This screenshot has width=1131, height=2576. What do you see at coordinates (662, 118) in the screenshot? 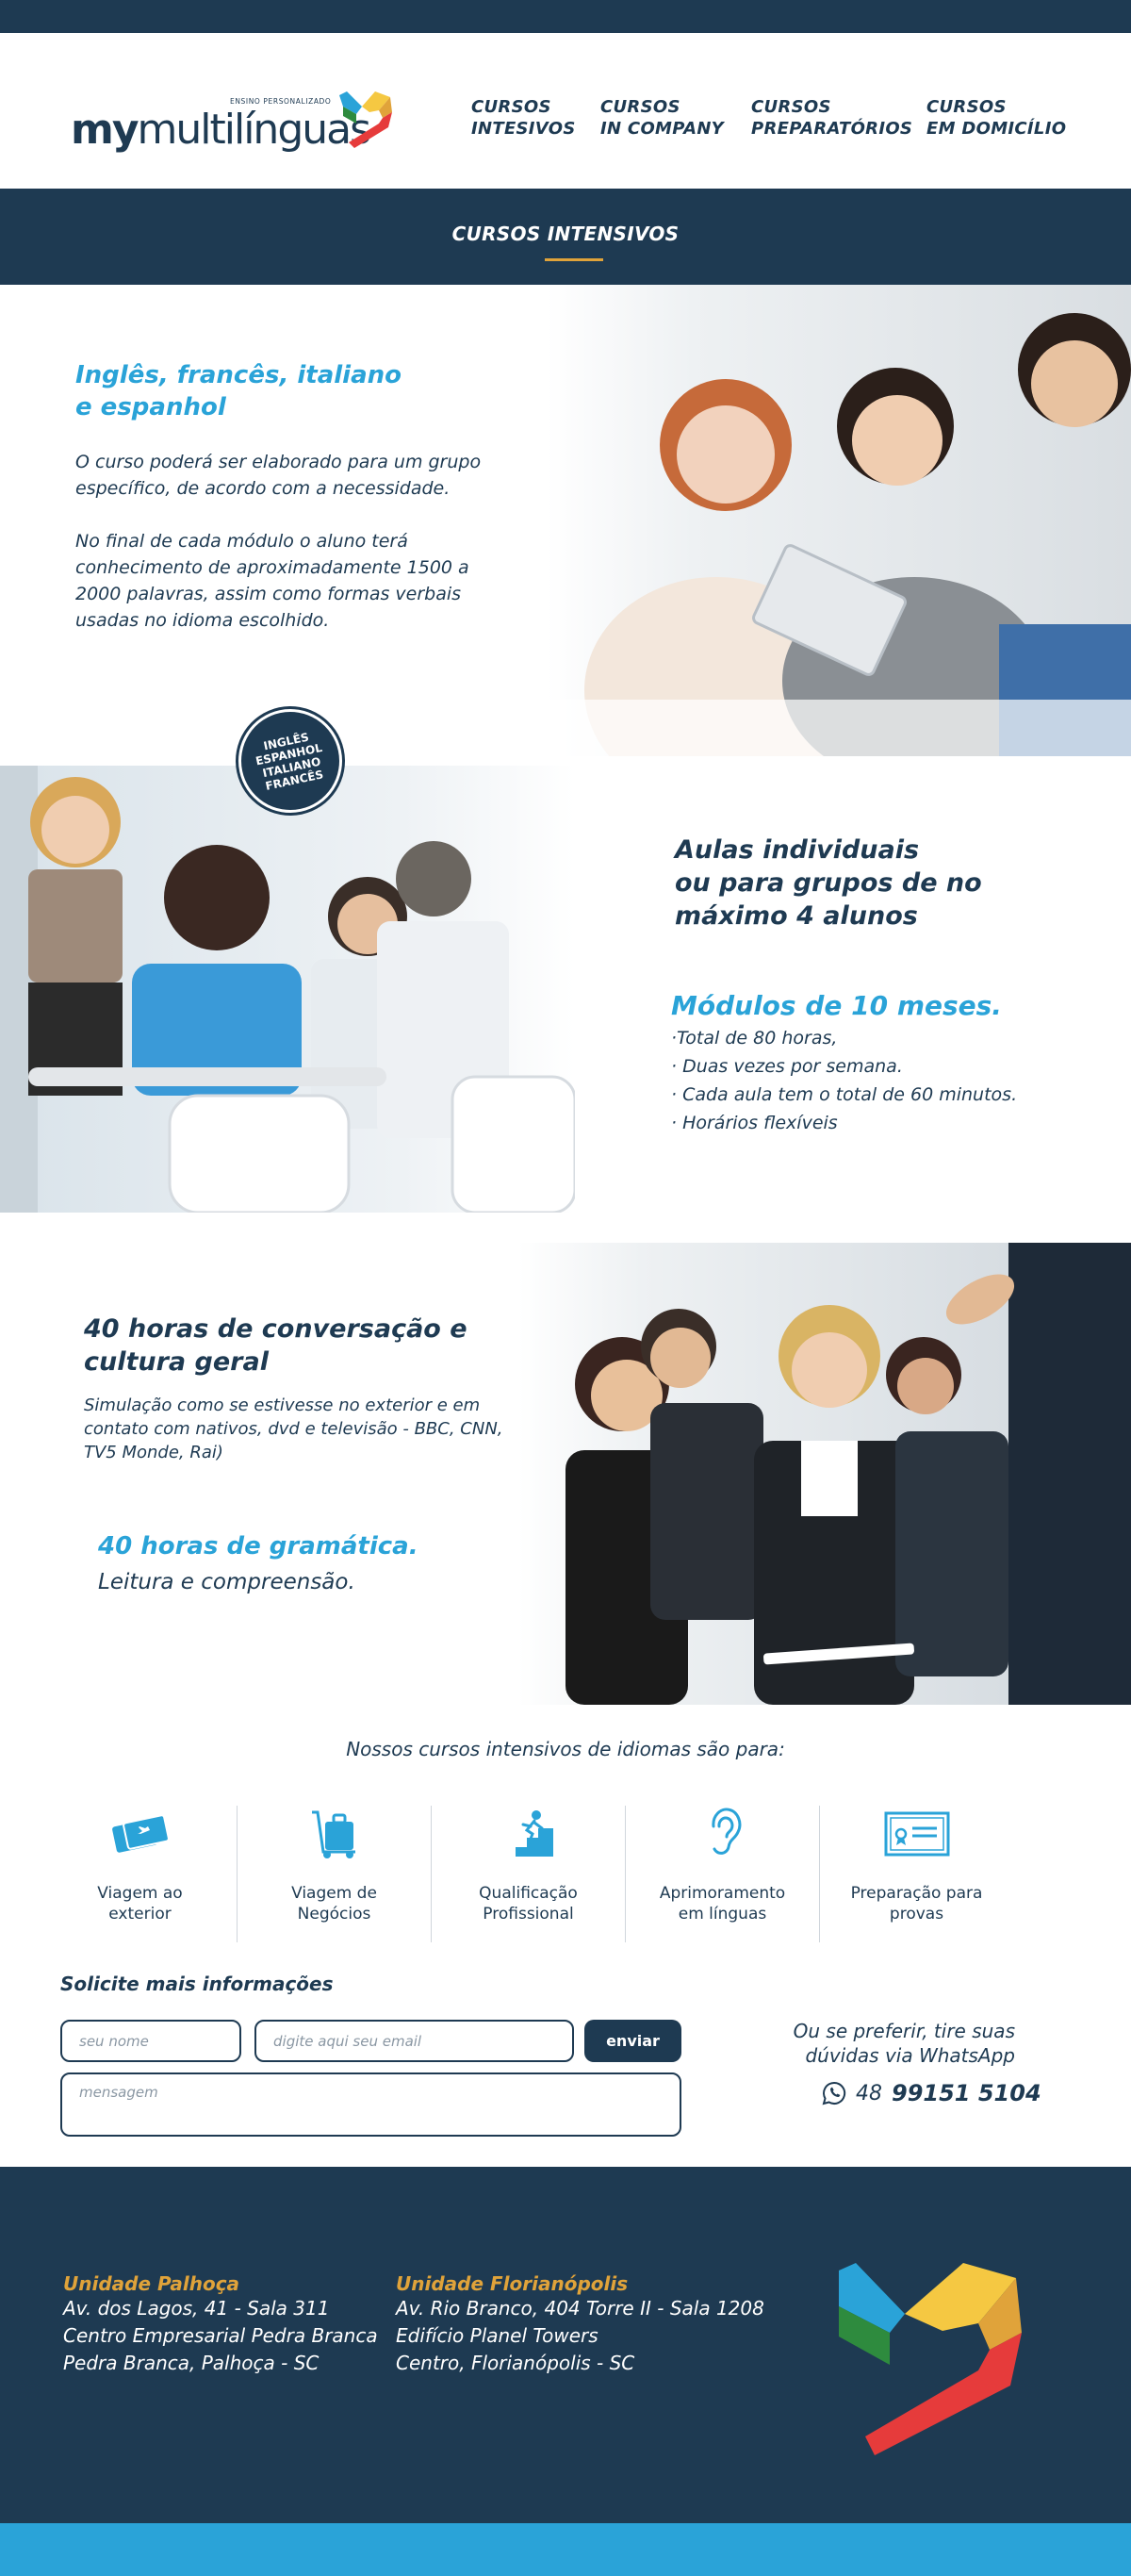
I see `nav-cursos-in-company: CURSOS IN COMPANY` at bounding box center [662, 118].